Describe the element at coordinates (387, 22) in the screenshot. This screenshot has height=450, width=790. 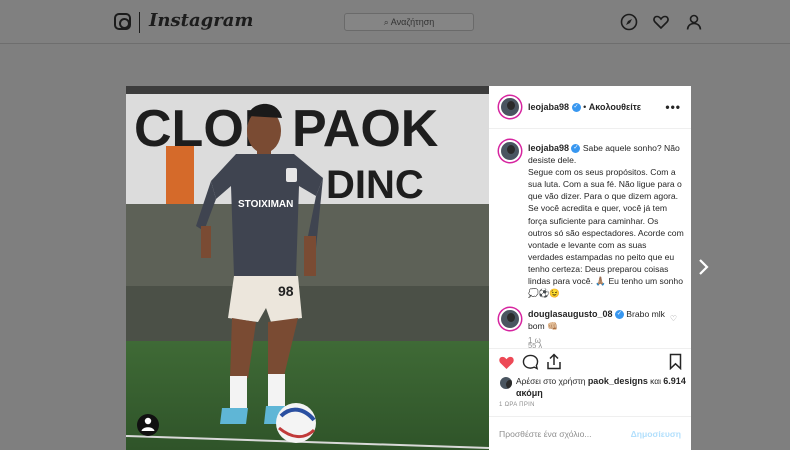
I see `search-icon: ⌕` at that location.